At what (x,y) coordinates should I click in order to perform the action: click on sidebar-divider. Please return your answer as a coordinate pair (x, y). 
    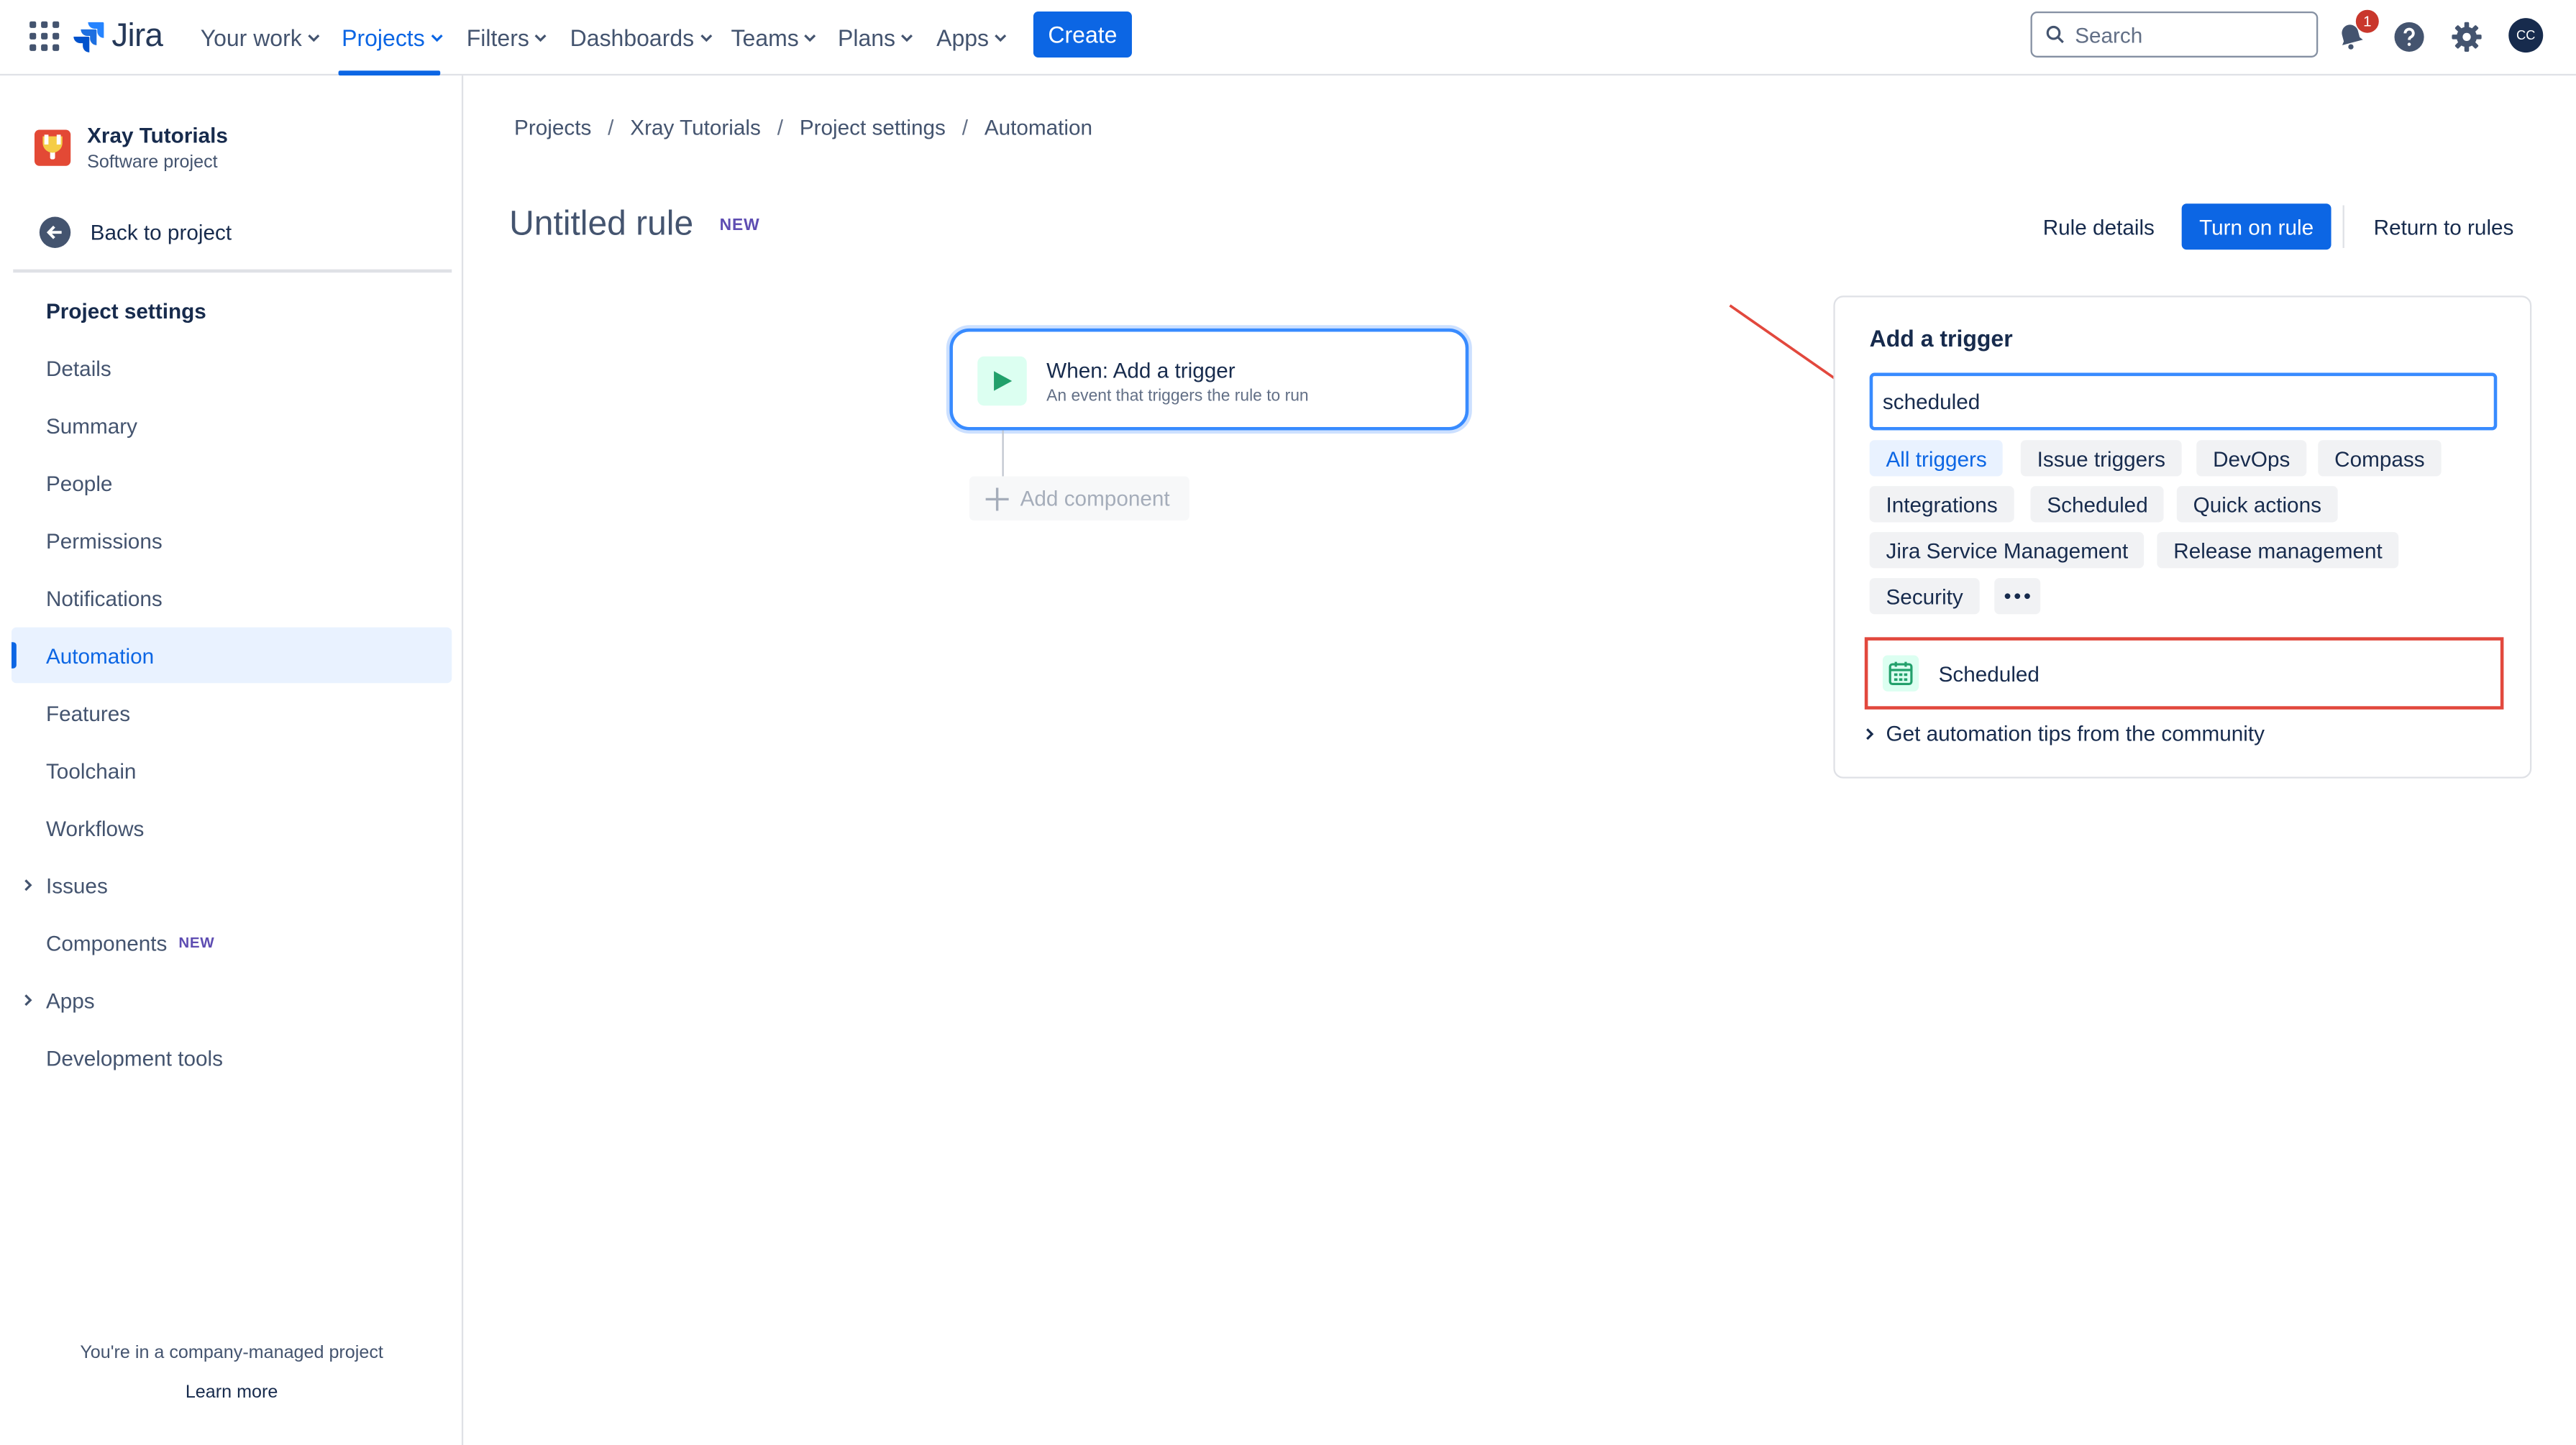
    Looking at the image, I should click on (233, 271).